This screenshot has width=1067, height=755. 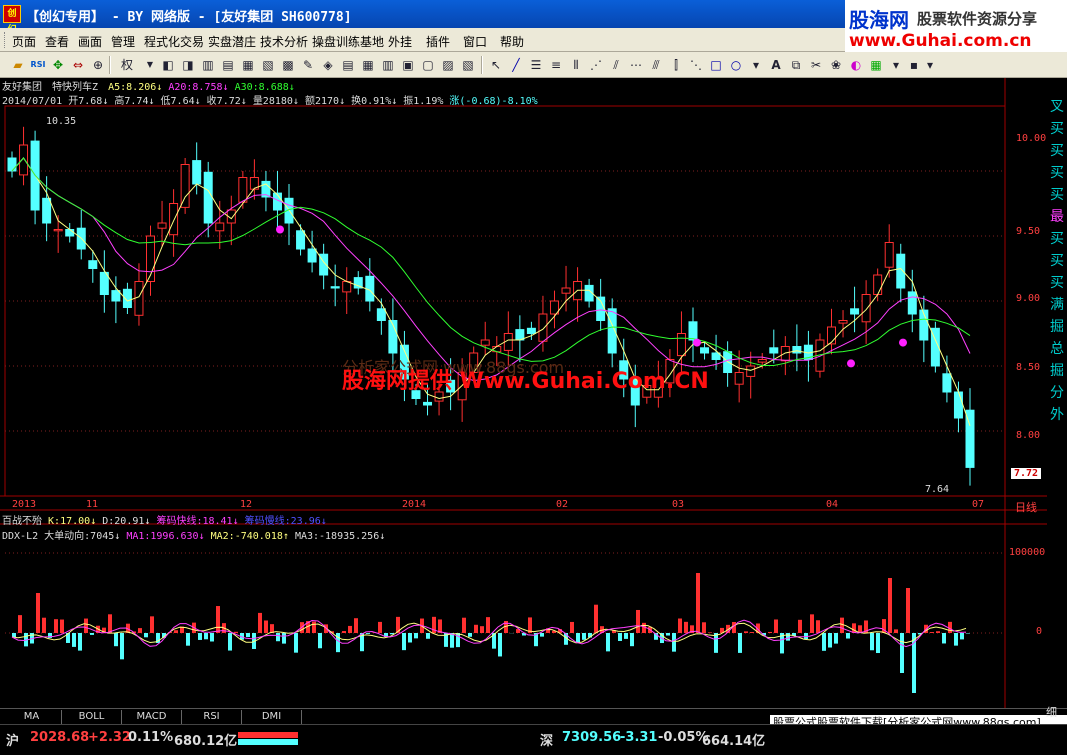 What do you see at coordinates (248, 65) in the screenshot?
I see `layout3-icon: ▦` at bounding box center [248, 65].